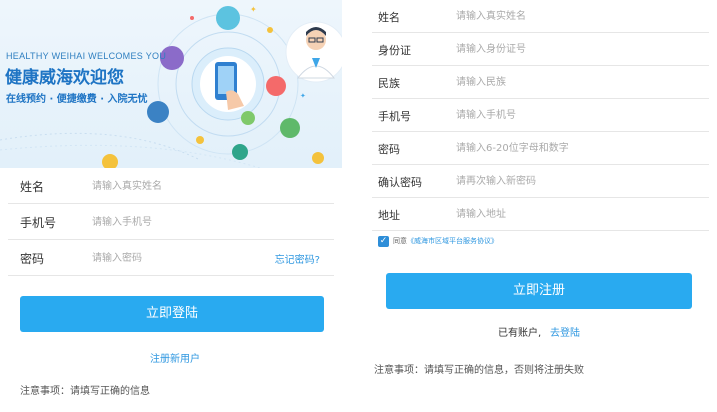 This screenshot has width=717, height=412. Describe the element at coordinates (394, 50) in the screenshot. I see `id-card-label: 身份证` at that location.